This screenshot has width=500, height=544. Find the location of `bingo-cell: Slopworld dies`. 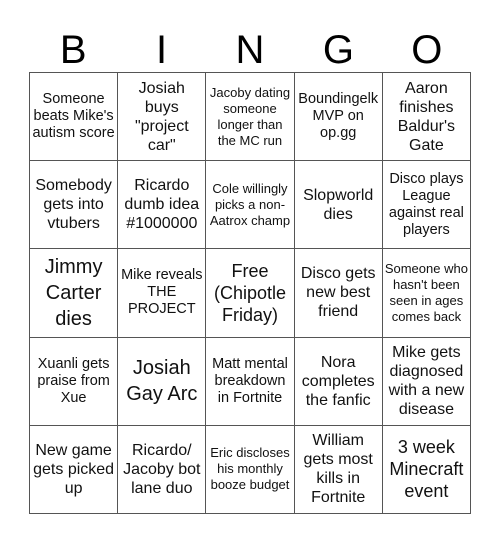

bingo-cell: Slopworld dies is located at coordinates (338, 205).